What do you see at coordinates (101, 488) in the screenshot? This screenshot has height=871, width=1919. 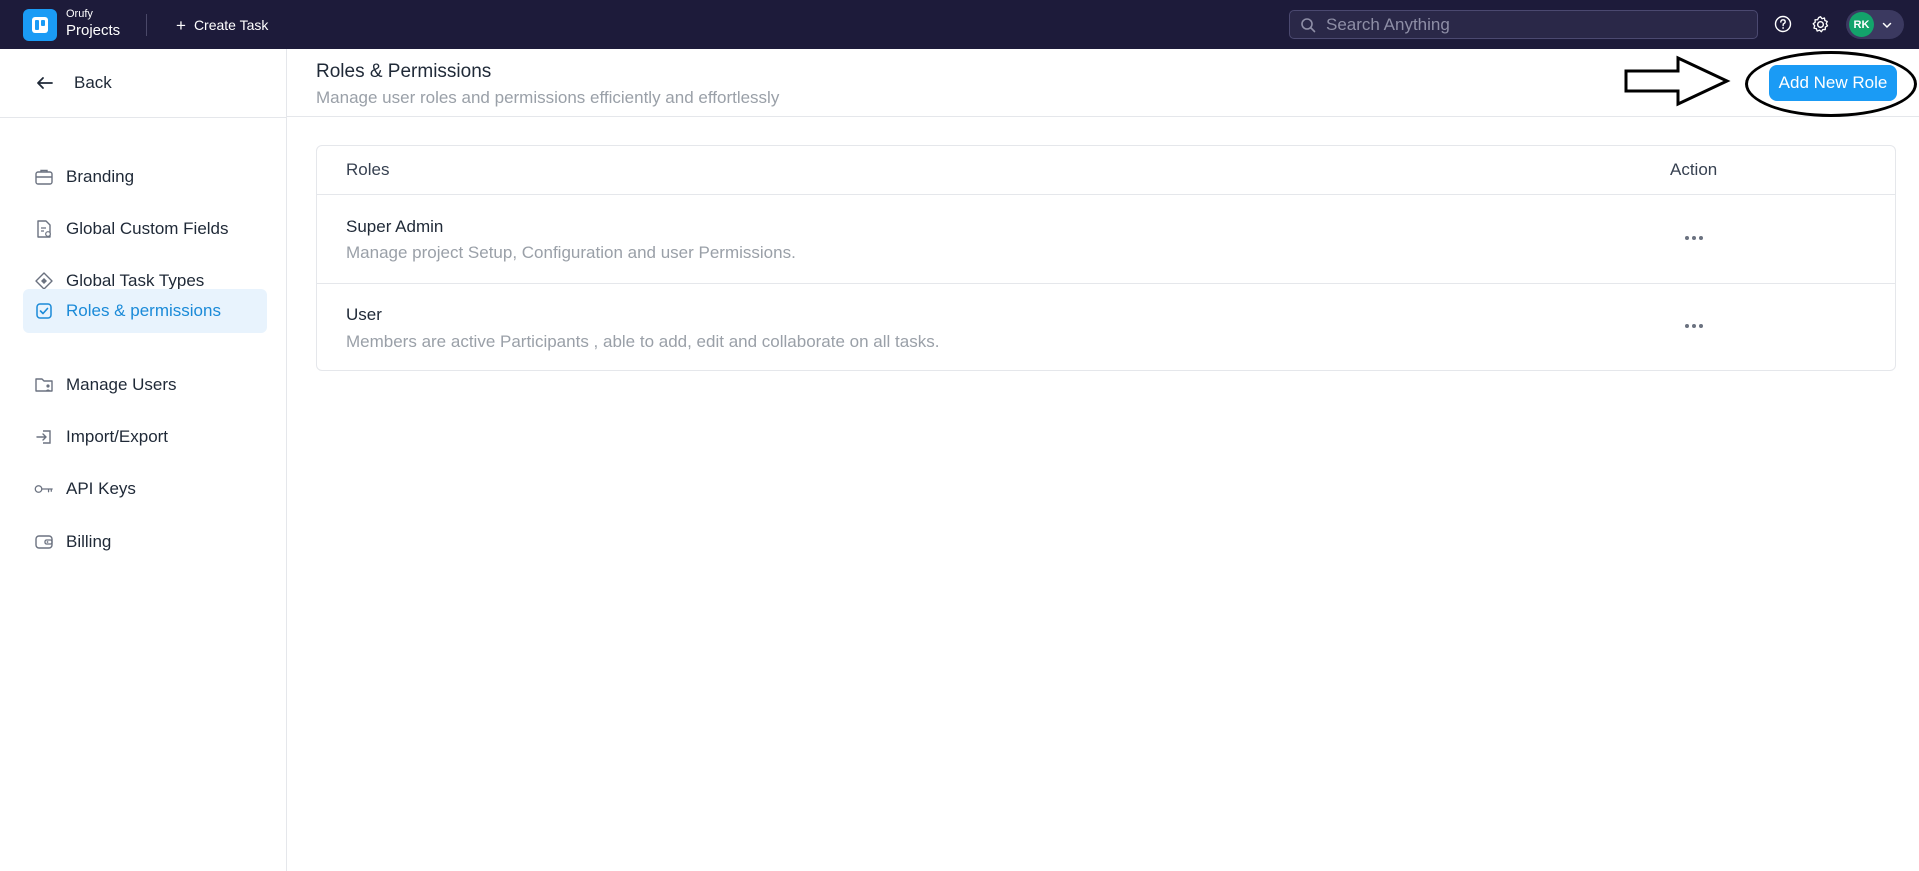 I see `sidebar-item-label: API Keys` at bounding box center [101, 488].